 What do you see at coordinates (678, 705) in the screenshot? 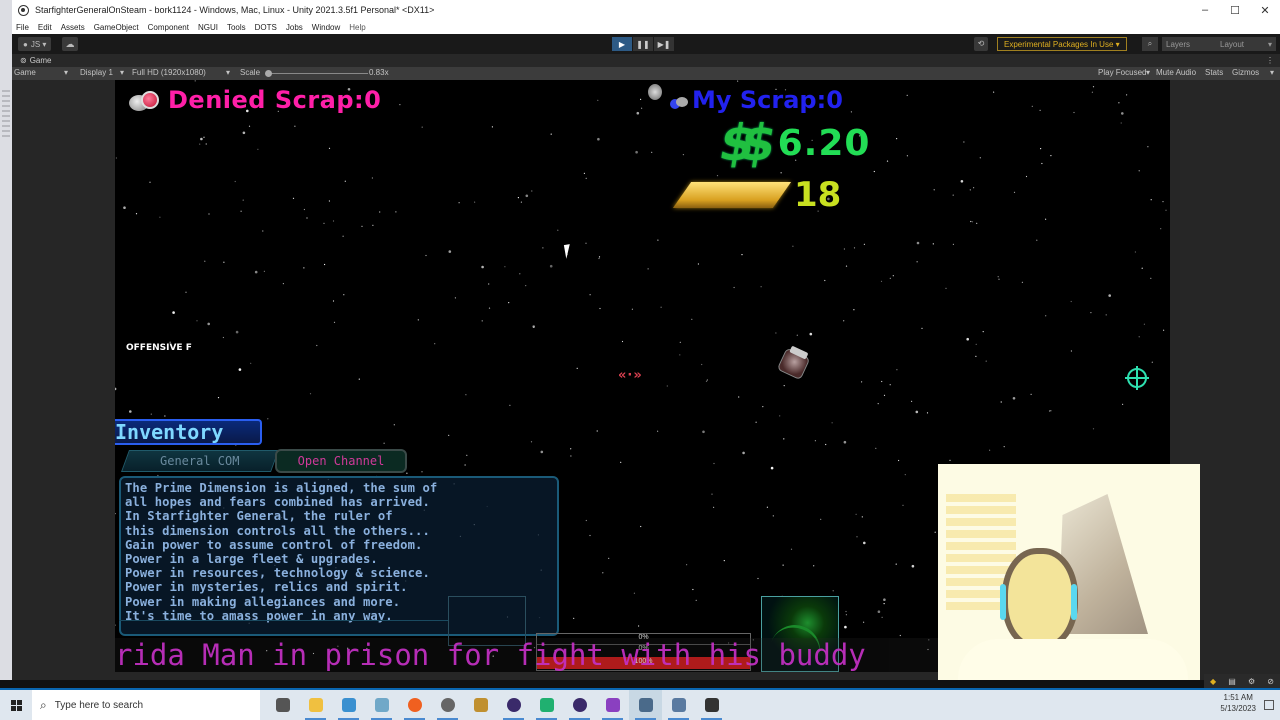
I see `taskbar-app-app-network` at bounding box center [678, 705].